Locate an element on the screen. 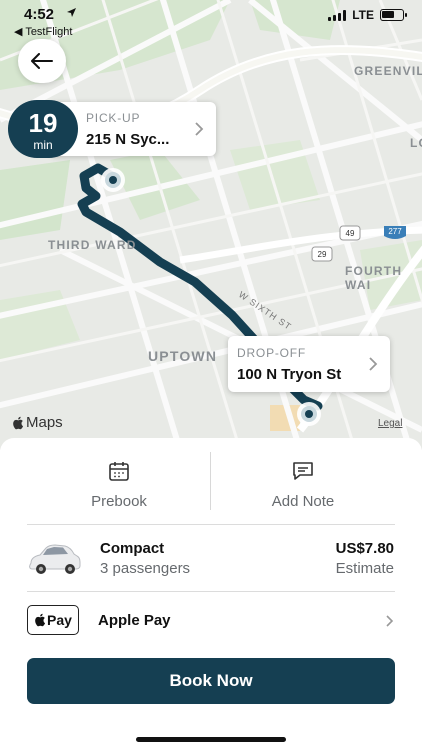  ride-price-note: Estimate is located at coordinates (364, 568).